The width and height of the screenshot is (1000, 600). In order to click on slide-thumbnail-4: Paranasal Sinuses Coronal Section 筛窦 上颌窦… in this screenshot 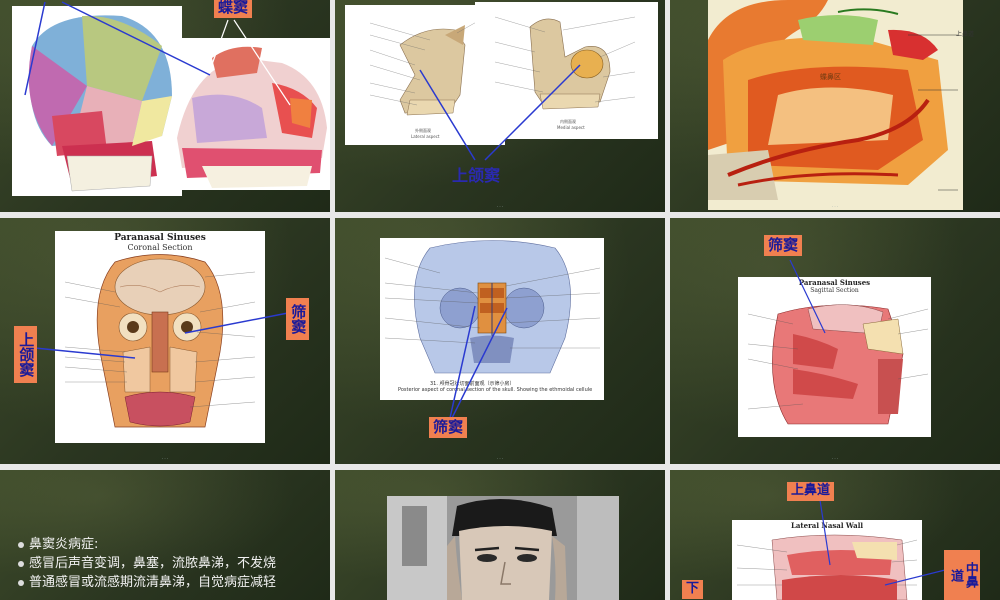, I will do `click(165, 341)`.